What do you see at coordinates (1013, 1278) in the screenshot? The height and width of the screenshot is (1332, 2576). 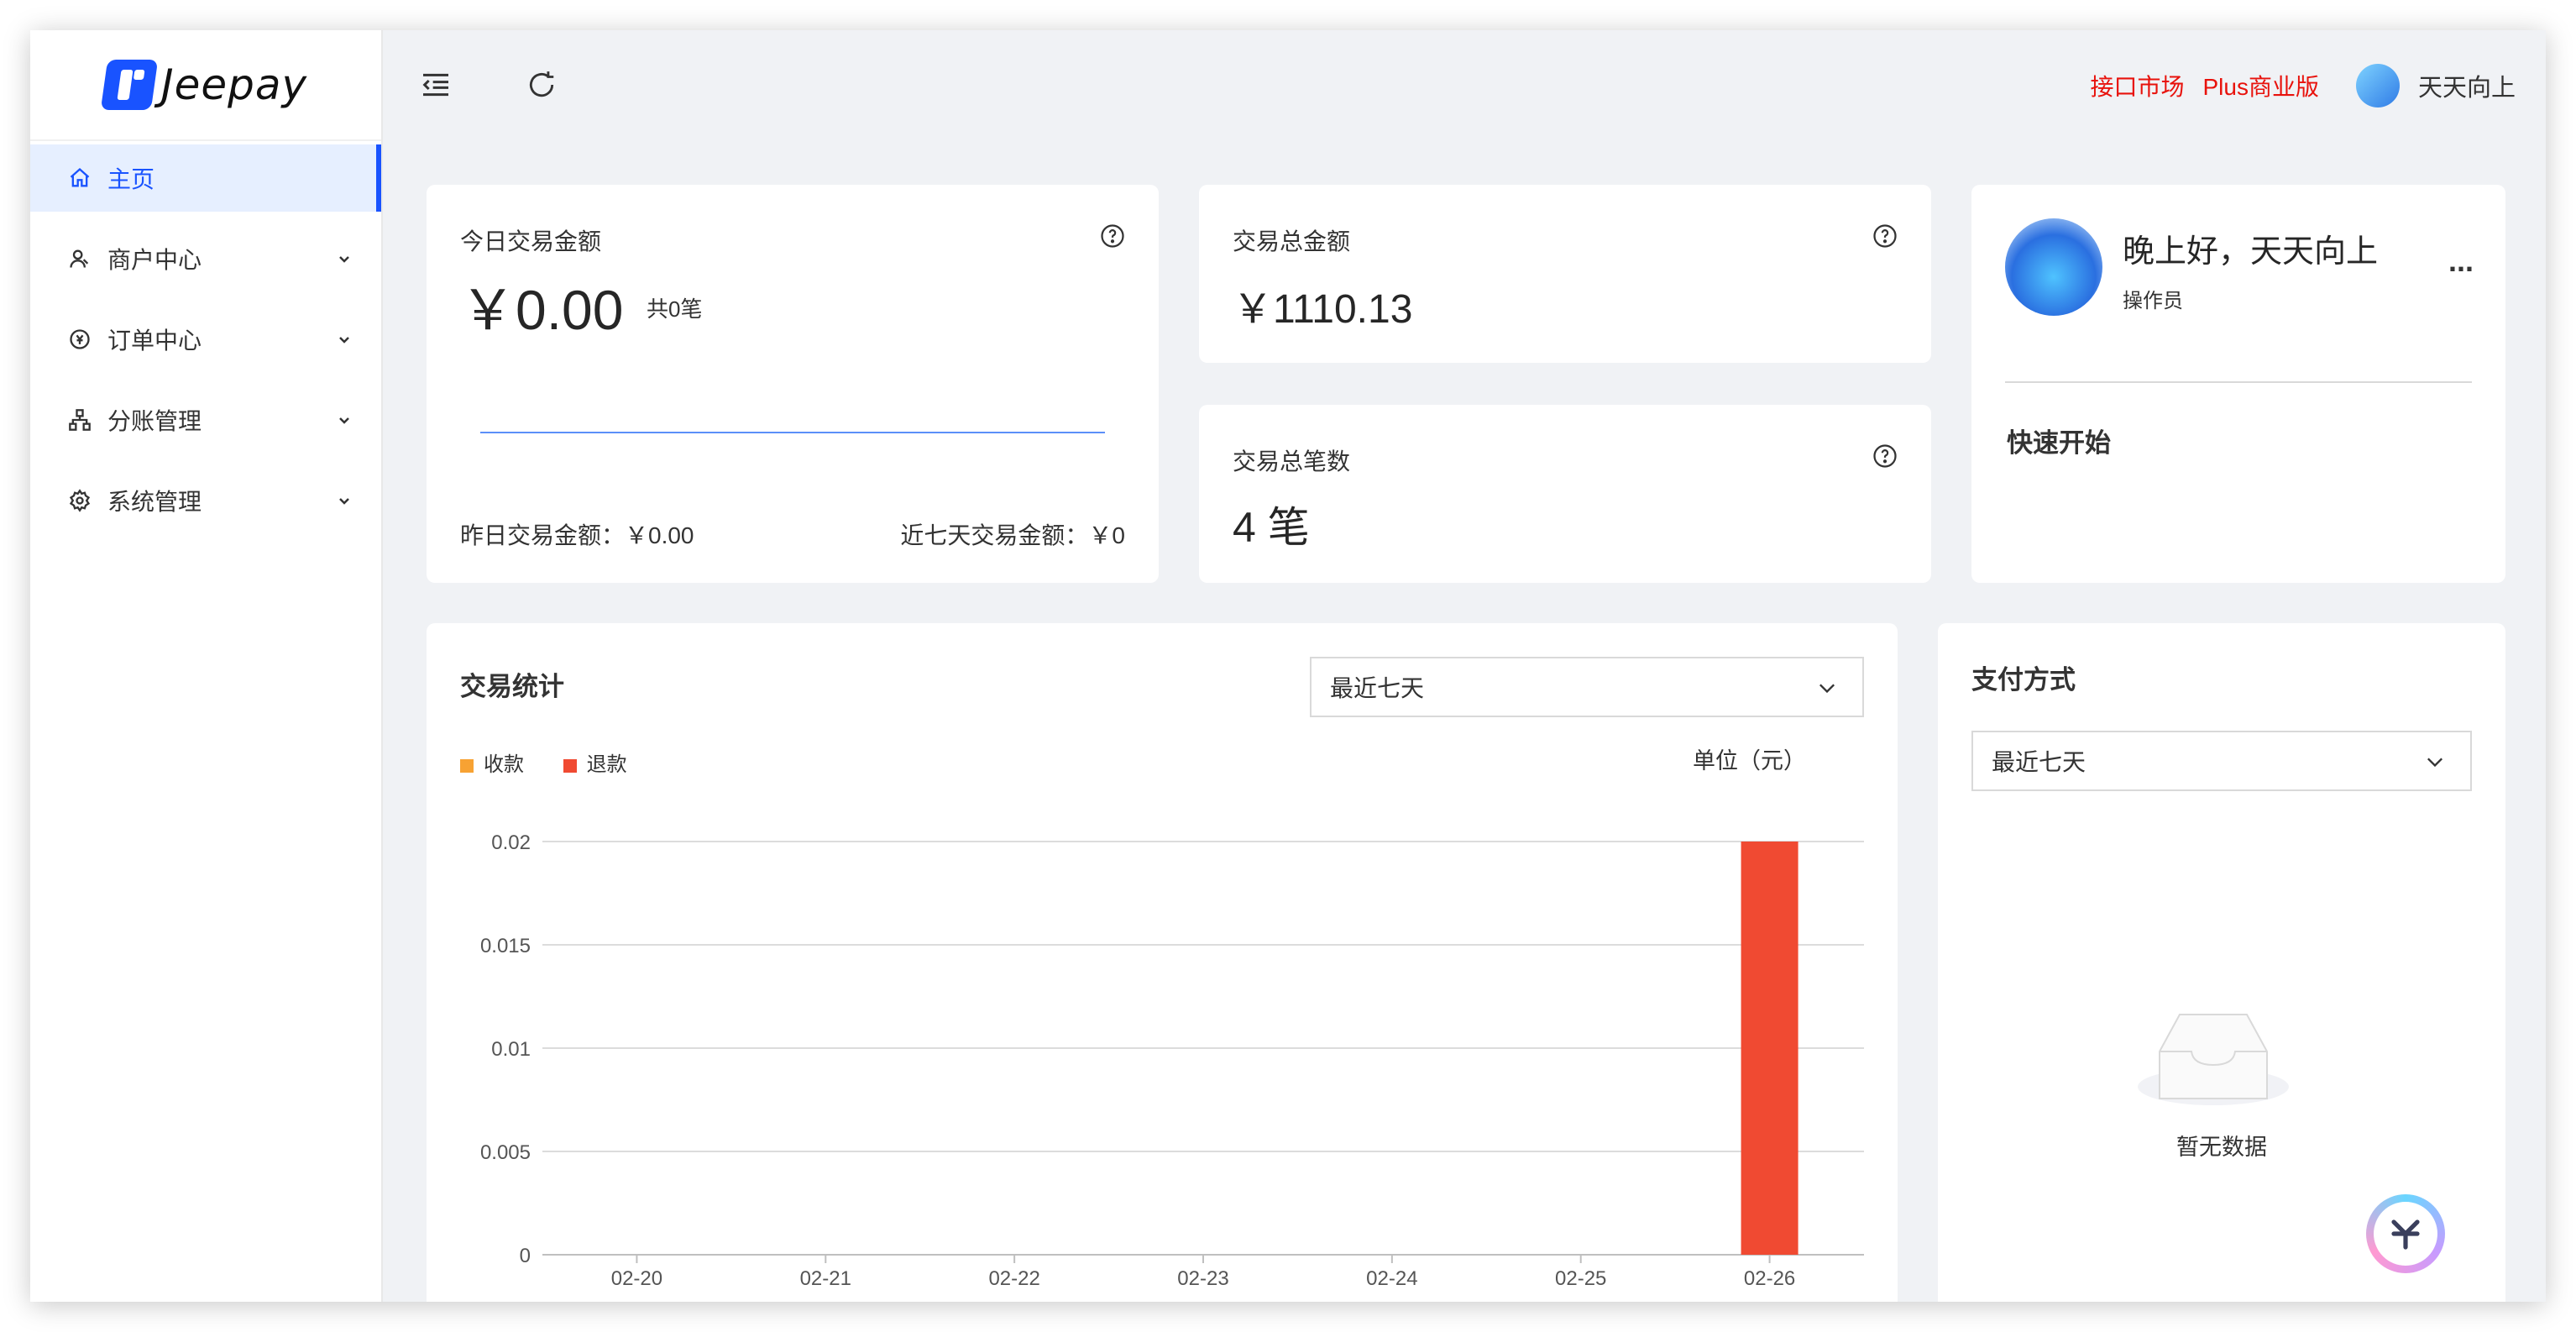 I see `x-tick-label: 02-22` at bounding box center [1013, 1278].